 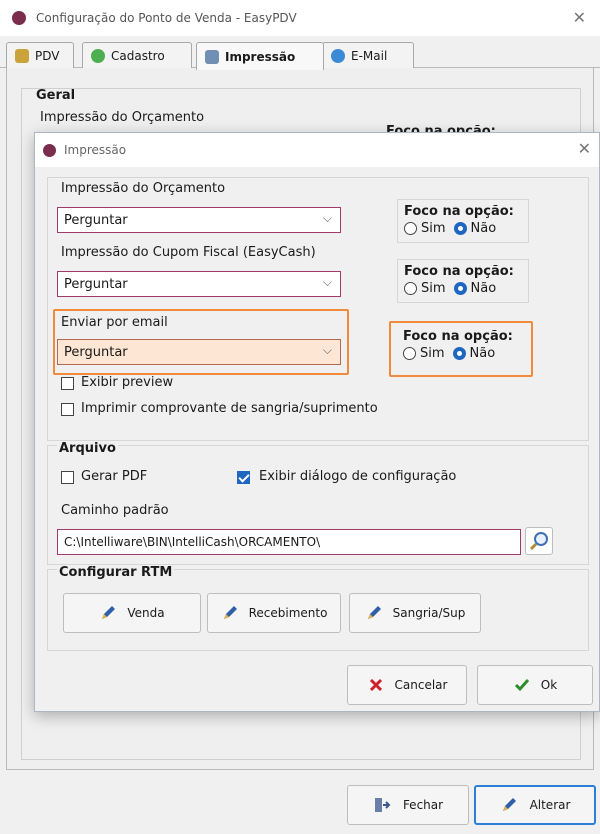 I want to click on tab-impressao: Impressão, so click(x=260, y=56).